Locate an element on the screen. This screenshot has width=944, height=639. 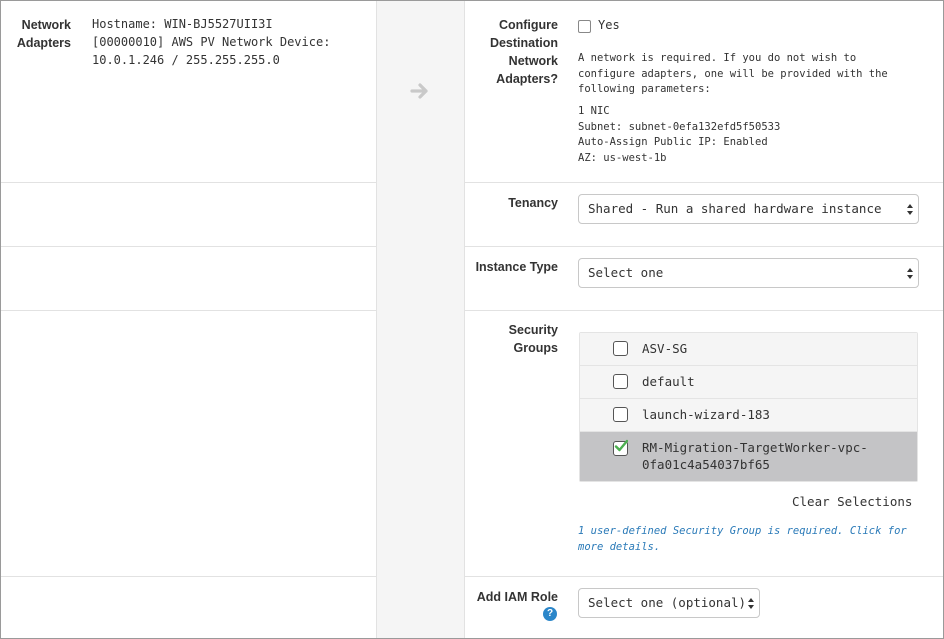
tenancy-label: Tenancy is located at coordinates (533, 203).